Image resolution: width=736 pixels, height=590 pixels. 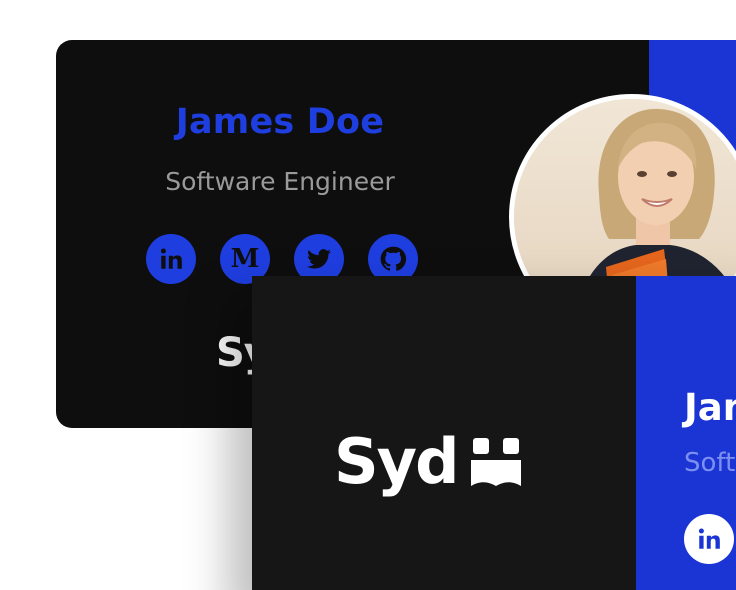 What do you see at coordinates (393, 258) in the screenshot?
I see `github-icon` at bounding box center [393, 258].